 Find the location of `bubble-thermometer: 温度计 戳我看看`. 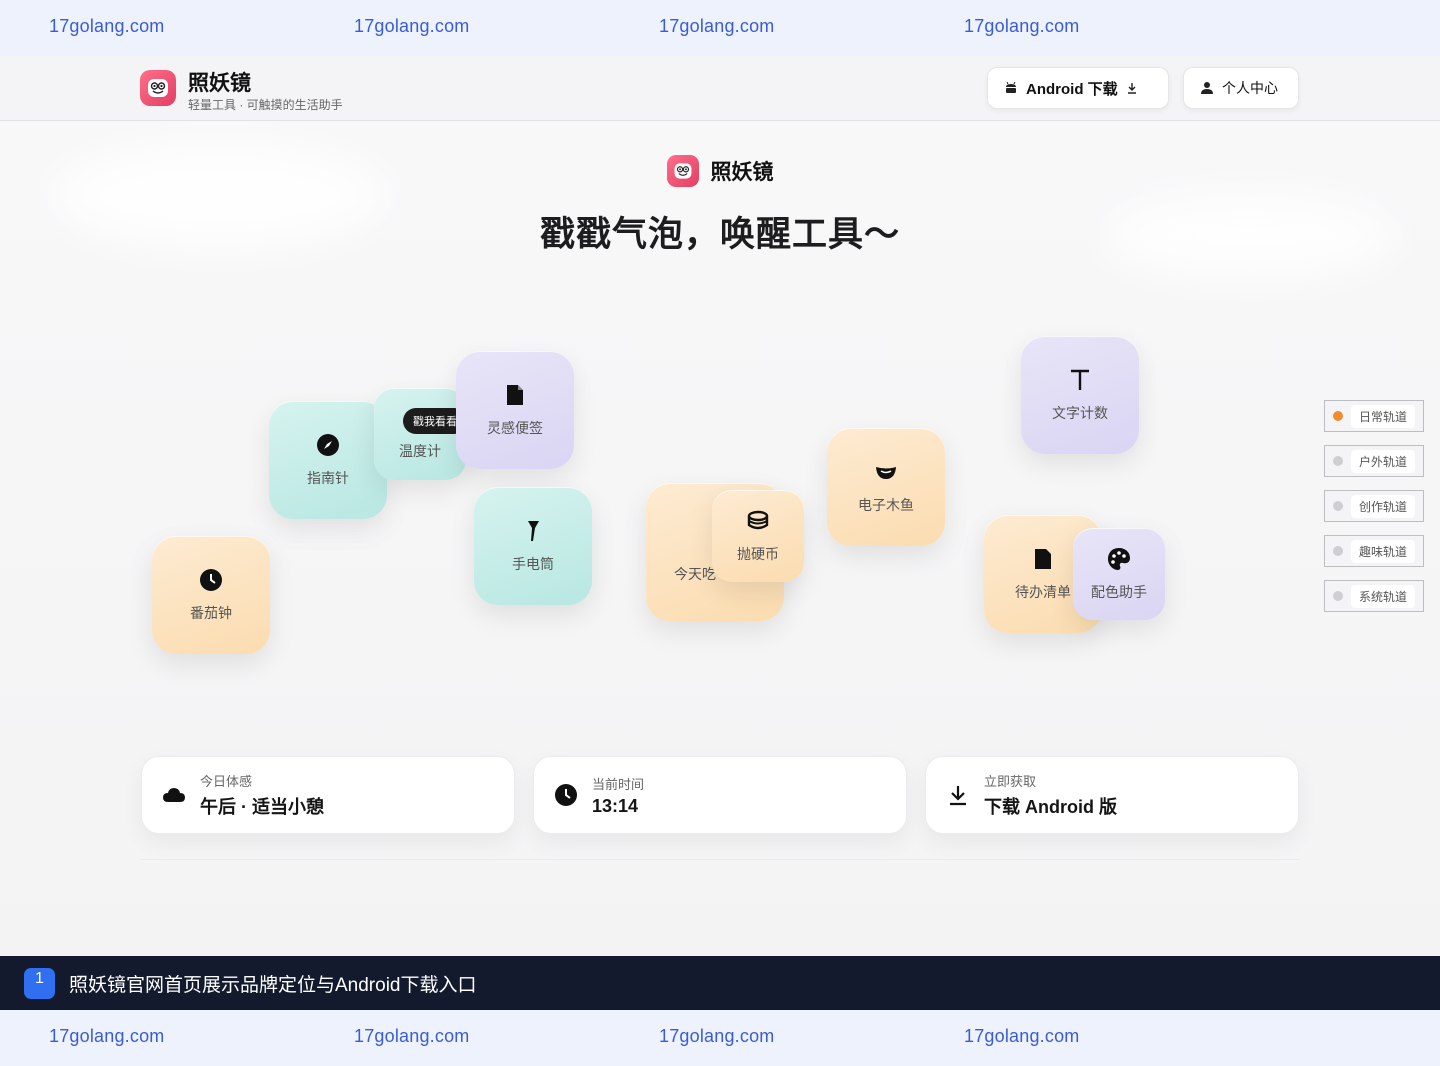

bubble-thermometer: 温度计 戳我看看 is located at coordinates (420, 434).